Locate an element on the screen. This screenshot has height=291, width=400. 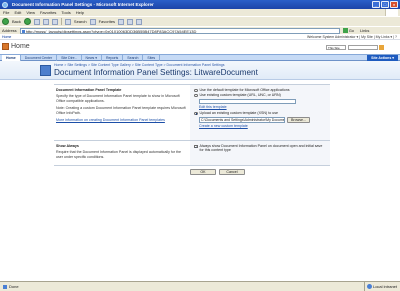
favorites-button-label: Favorites is located at coordinates (107, 21).